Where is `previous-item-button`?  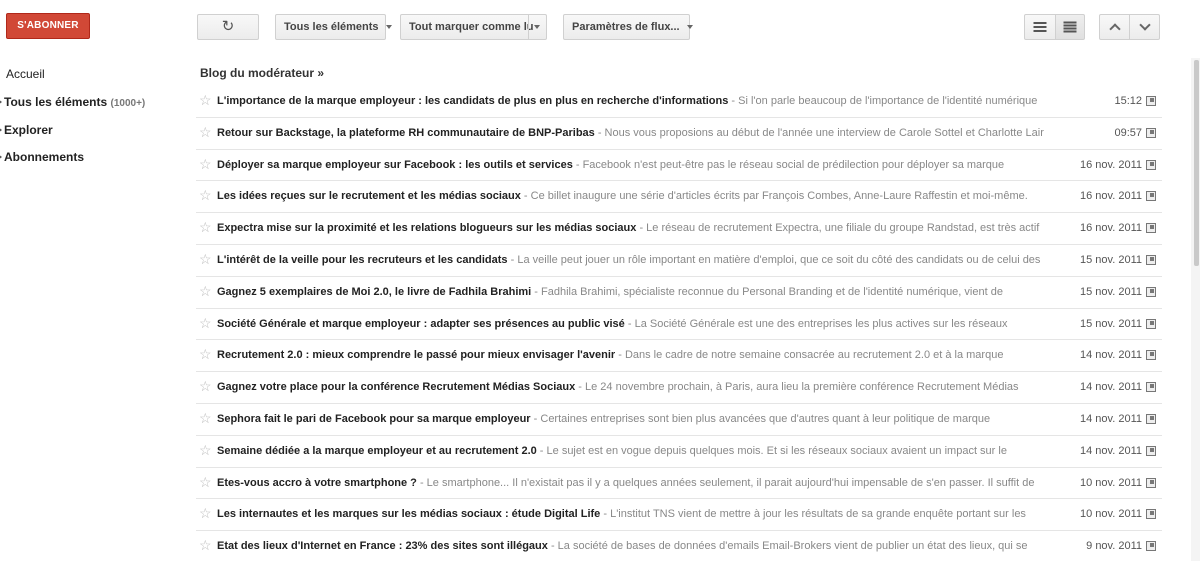
previous-item-button is located at coordinates (1114, 27).